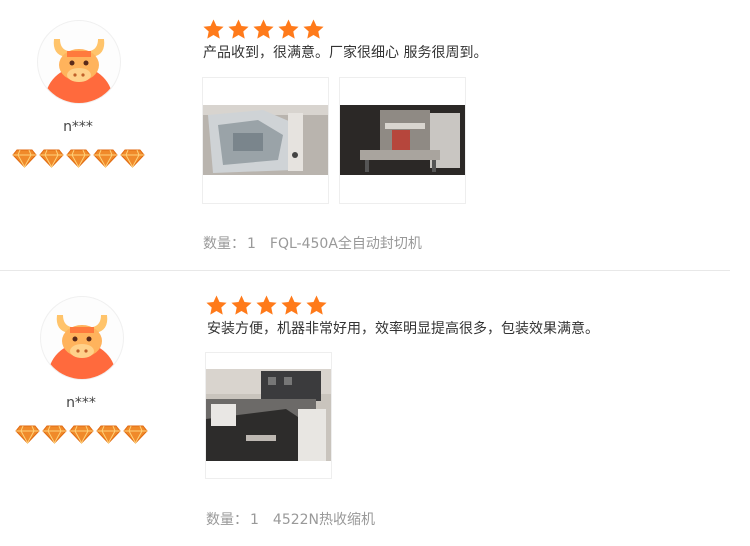  Describe the element at coordinates (403, 329) in the screenshot. I see `review-text: 安装方便，机器非常好用，效率明显提高很多，包装效果满意。` at that location.